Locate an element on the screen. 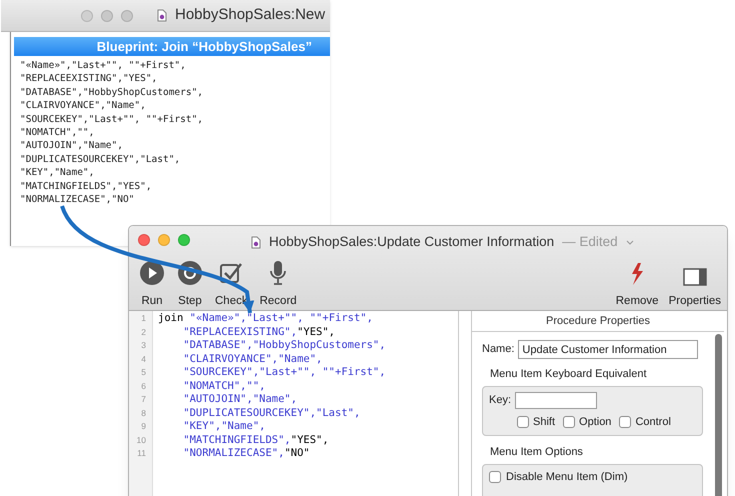 Image resolution: width=735 pixels, height=496 pixels. panel-header: Blueprint: Join “HobbyShopSales” is located at coordinates (172, 46).